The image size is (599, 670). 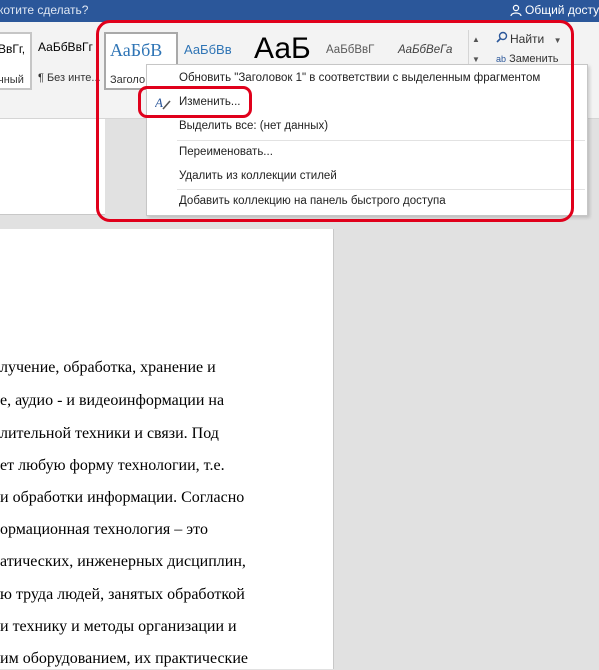 I want to click on doc-line: им оборудованием, их практические, so click(x=124, y=658).